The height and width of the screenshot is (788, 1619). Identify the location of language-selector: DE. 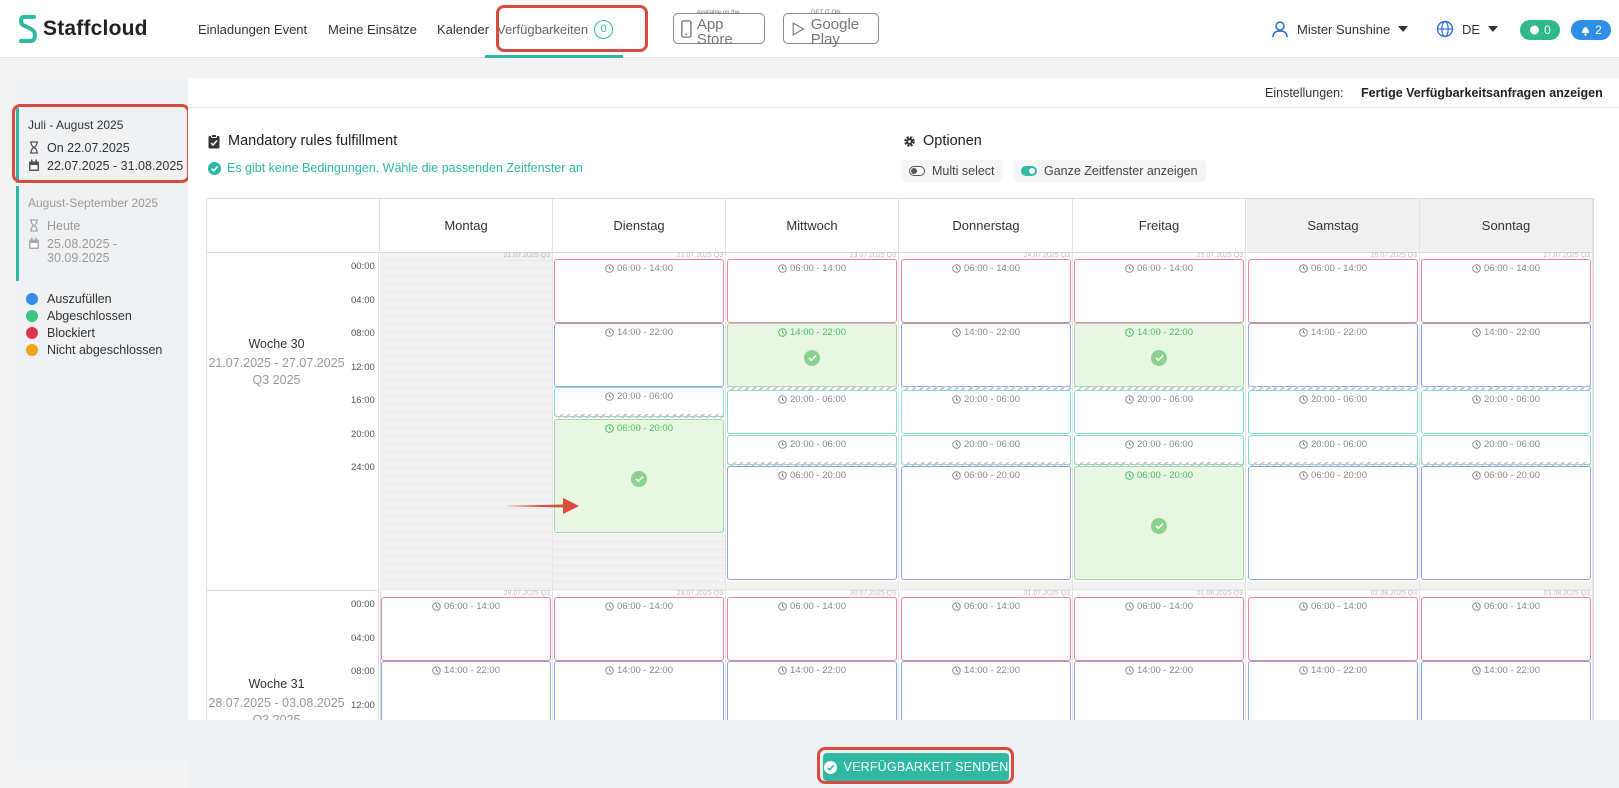
(1467, 29).